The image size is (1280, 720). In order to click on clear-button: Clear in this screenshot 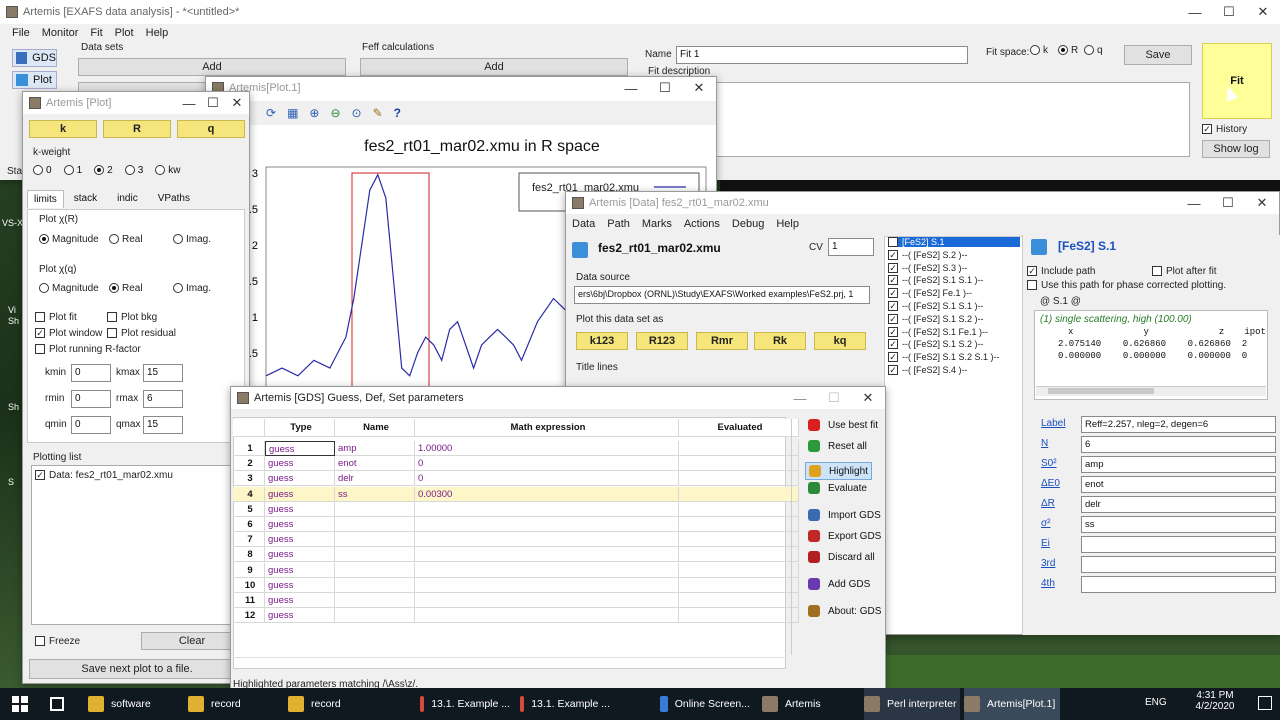, I will do `click(192, 641)`.